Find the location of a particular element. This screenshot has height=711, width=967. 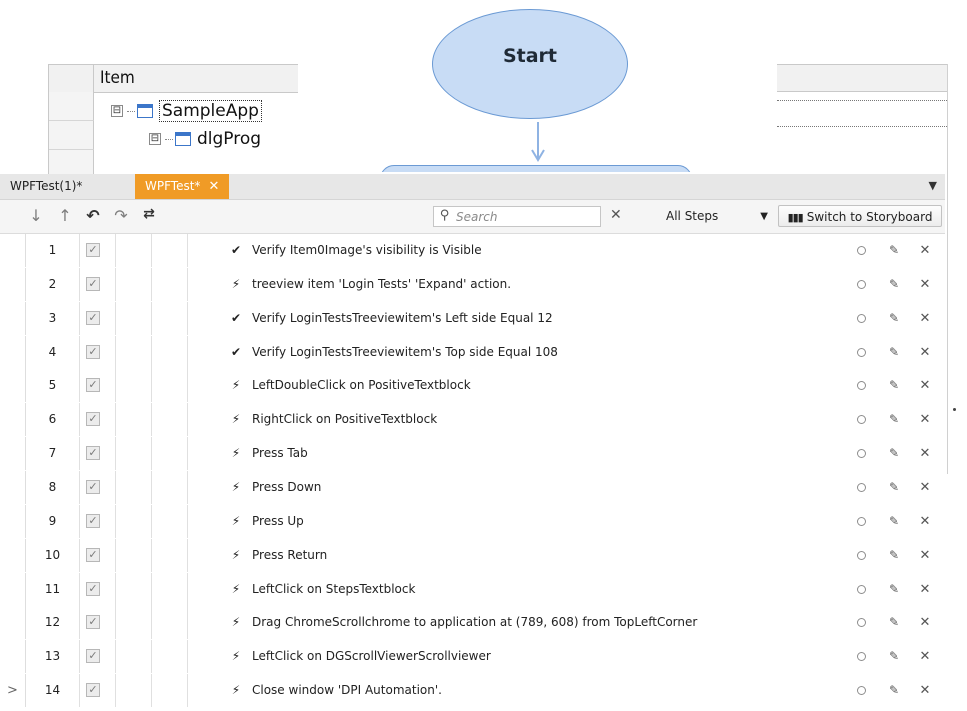

tab-menu-icon: ▼ is located at coordinates (933, 185).